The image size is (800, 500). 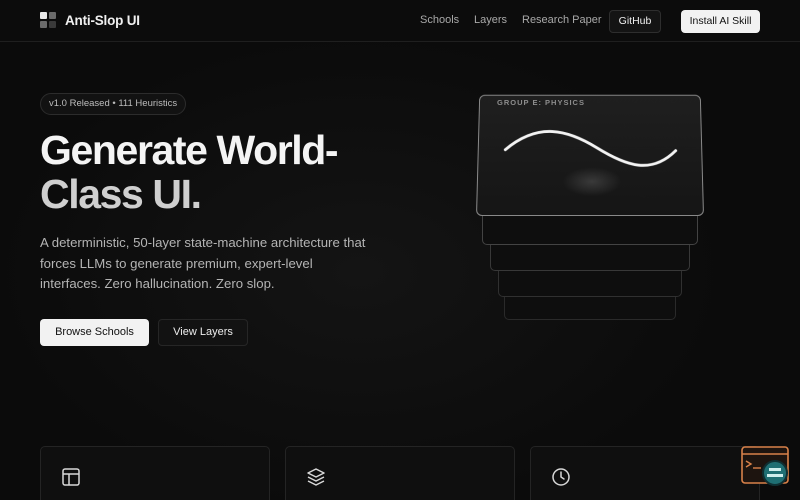 I want to click on layout-icon, so click(x=71, y=477).